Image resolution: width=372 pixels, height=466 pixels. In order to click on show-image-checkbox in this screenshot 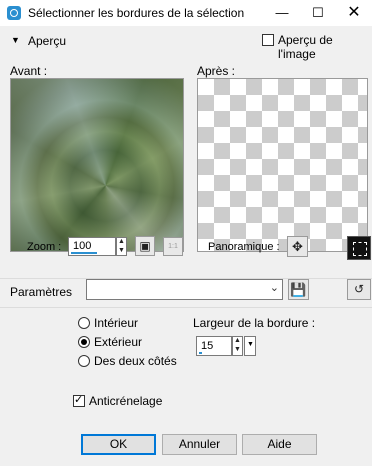, I will do `click(268, 40)`.